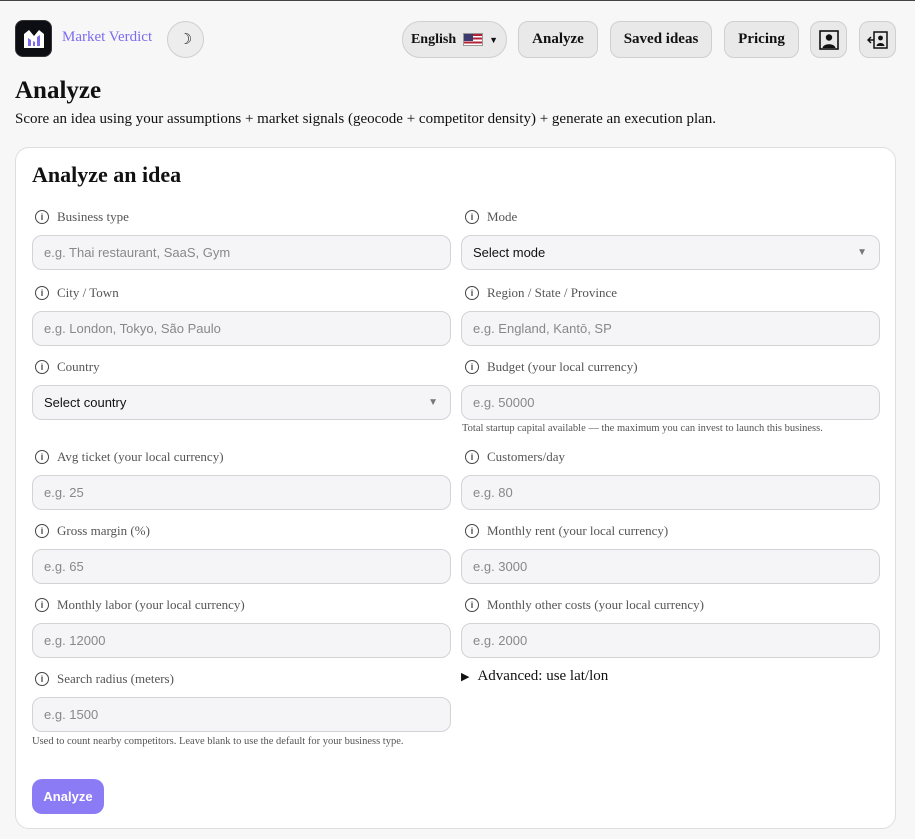 The width and height of the screenshot is (915, 839). I want to click on language-select: English ▼, so click(454, 39).